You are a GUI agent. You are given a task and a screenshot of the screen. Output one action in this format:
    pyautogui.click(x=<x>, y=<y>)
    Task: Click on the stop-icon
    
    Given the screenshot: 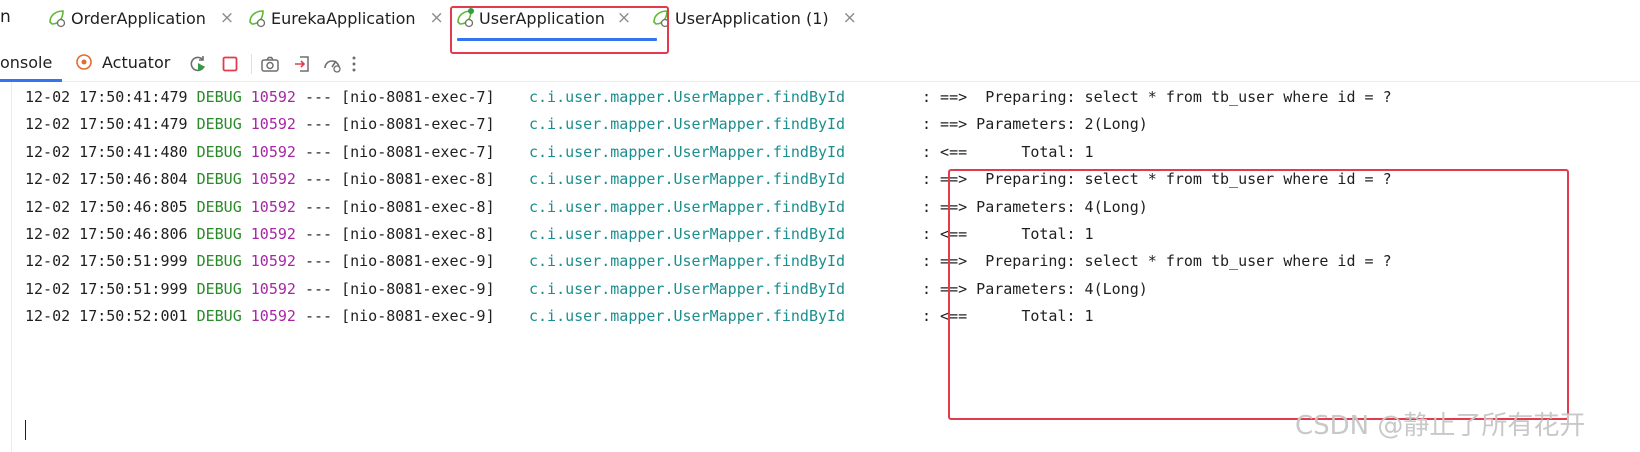 What is the action you would take?
    pyautogui.click(x=230, y=64)
    